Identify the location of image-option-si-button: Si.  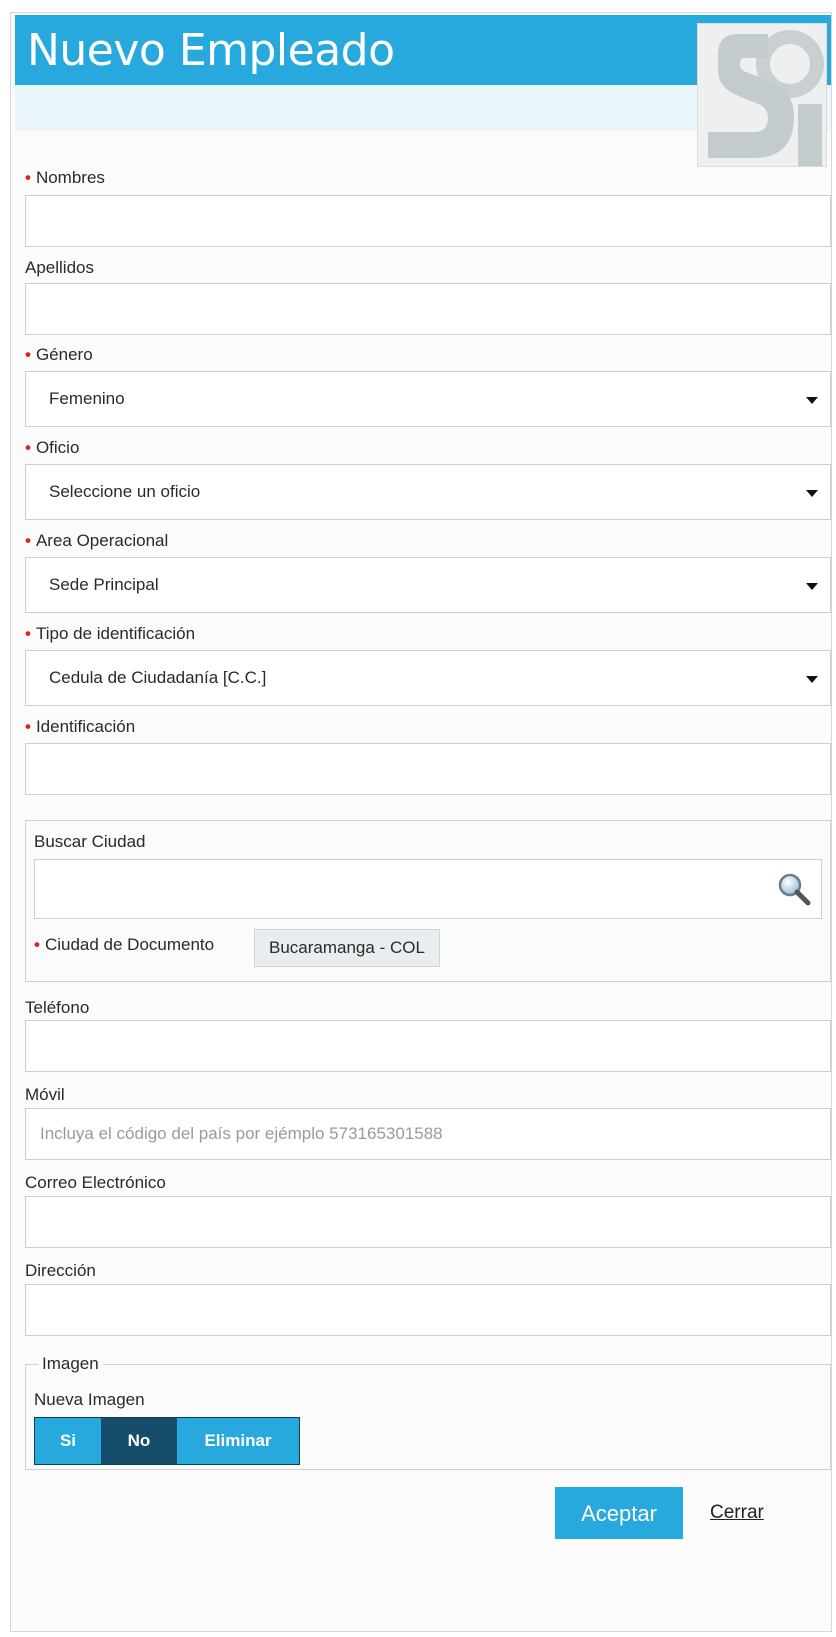
(68, 1441).